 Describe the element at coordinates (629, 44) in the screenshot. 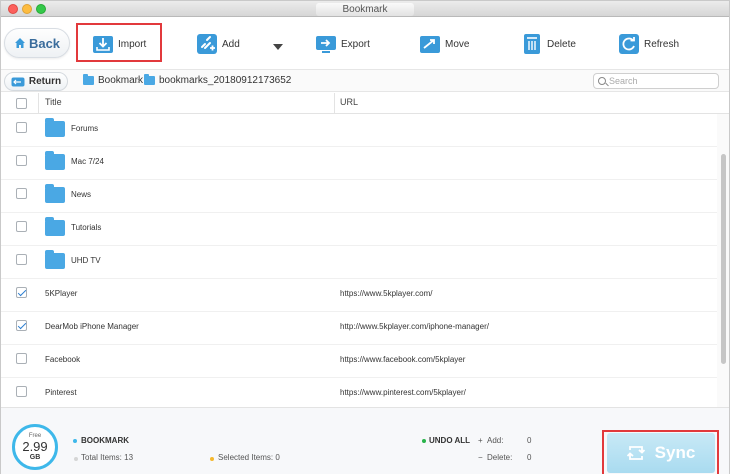

I see `refresh-icon` at that location.